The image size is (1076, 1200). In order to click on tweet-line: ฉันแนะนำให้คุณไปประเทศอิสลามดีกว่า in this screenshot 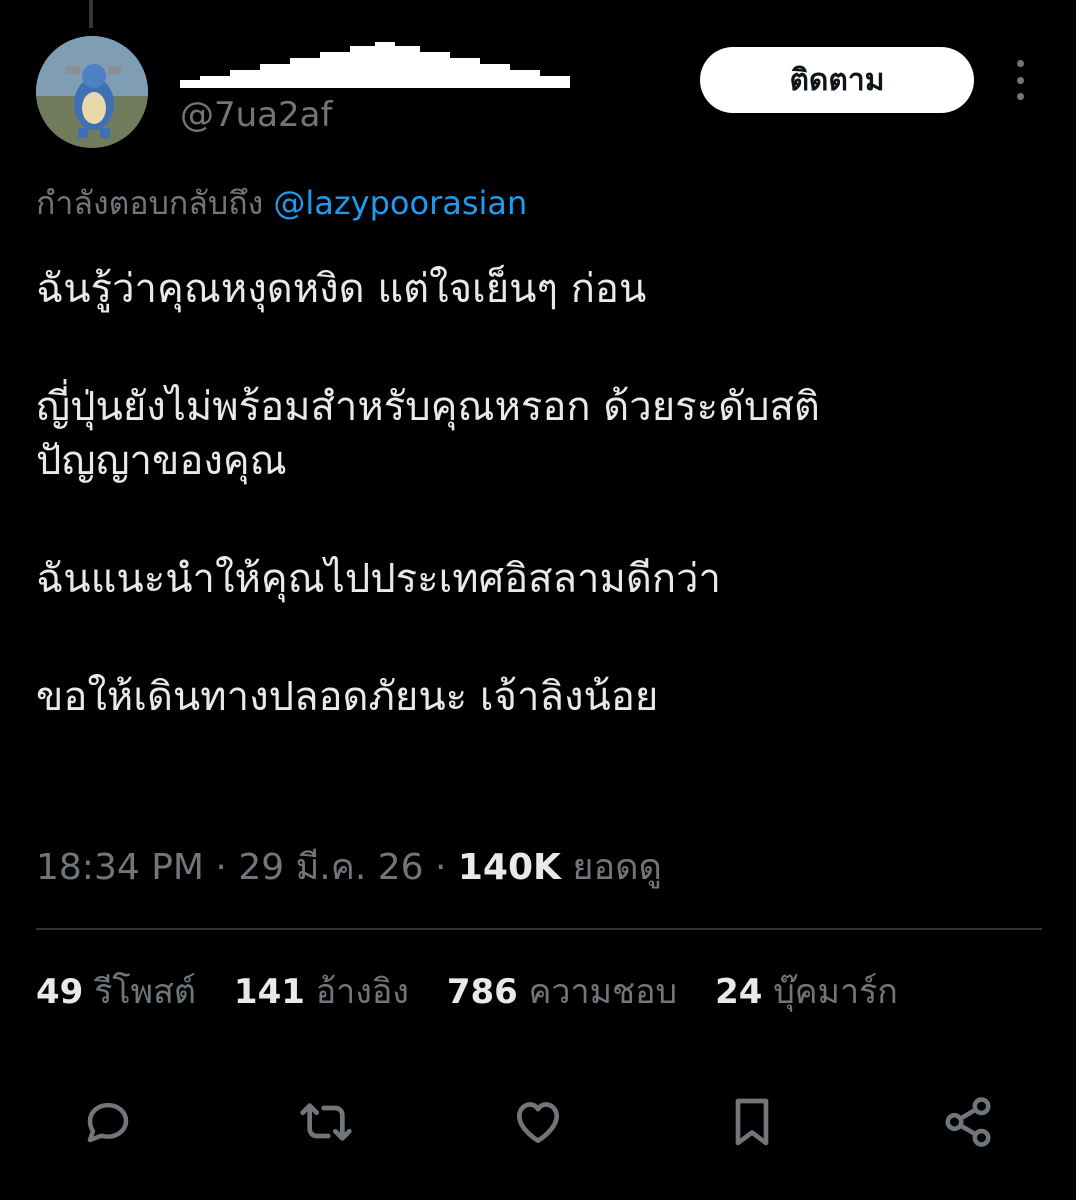, I will do `click(378, 579)`.